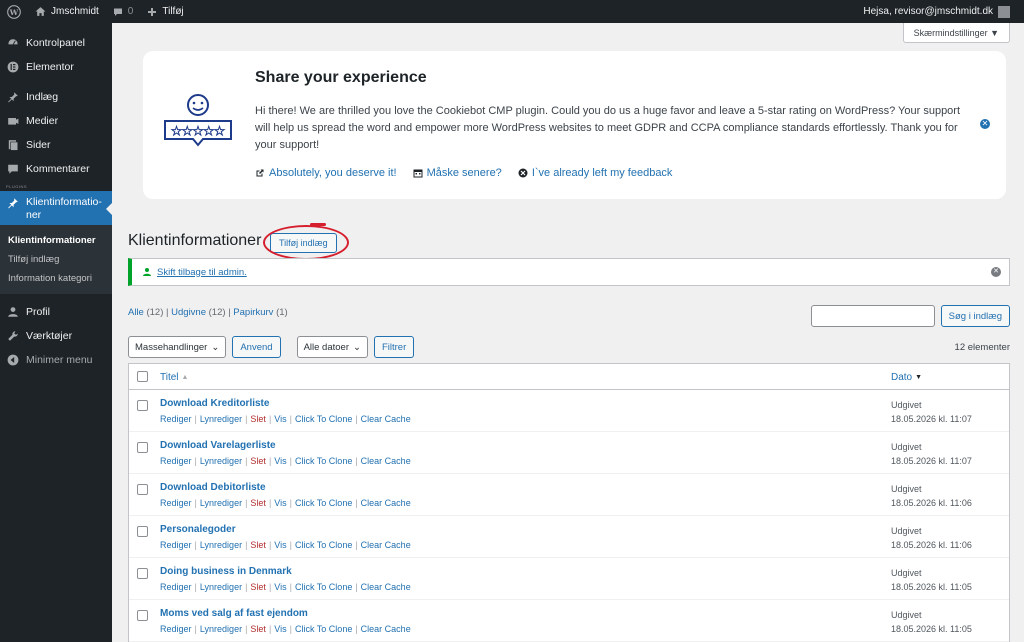 The image size is (1024, 642). Describe the element at coordinates (525, 403) in the screenshot. I see `post-title-link: Download Kreditorliste` at that location.